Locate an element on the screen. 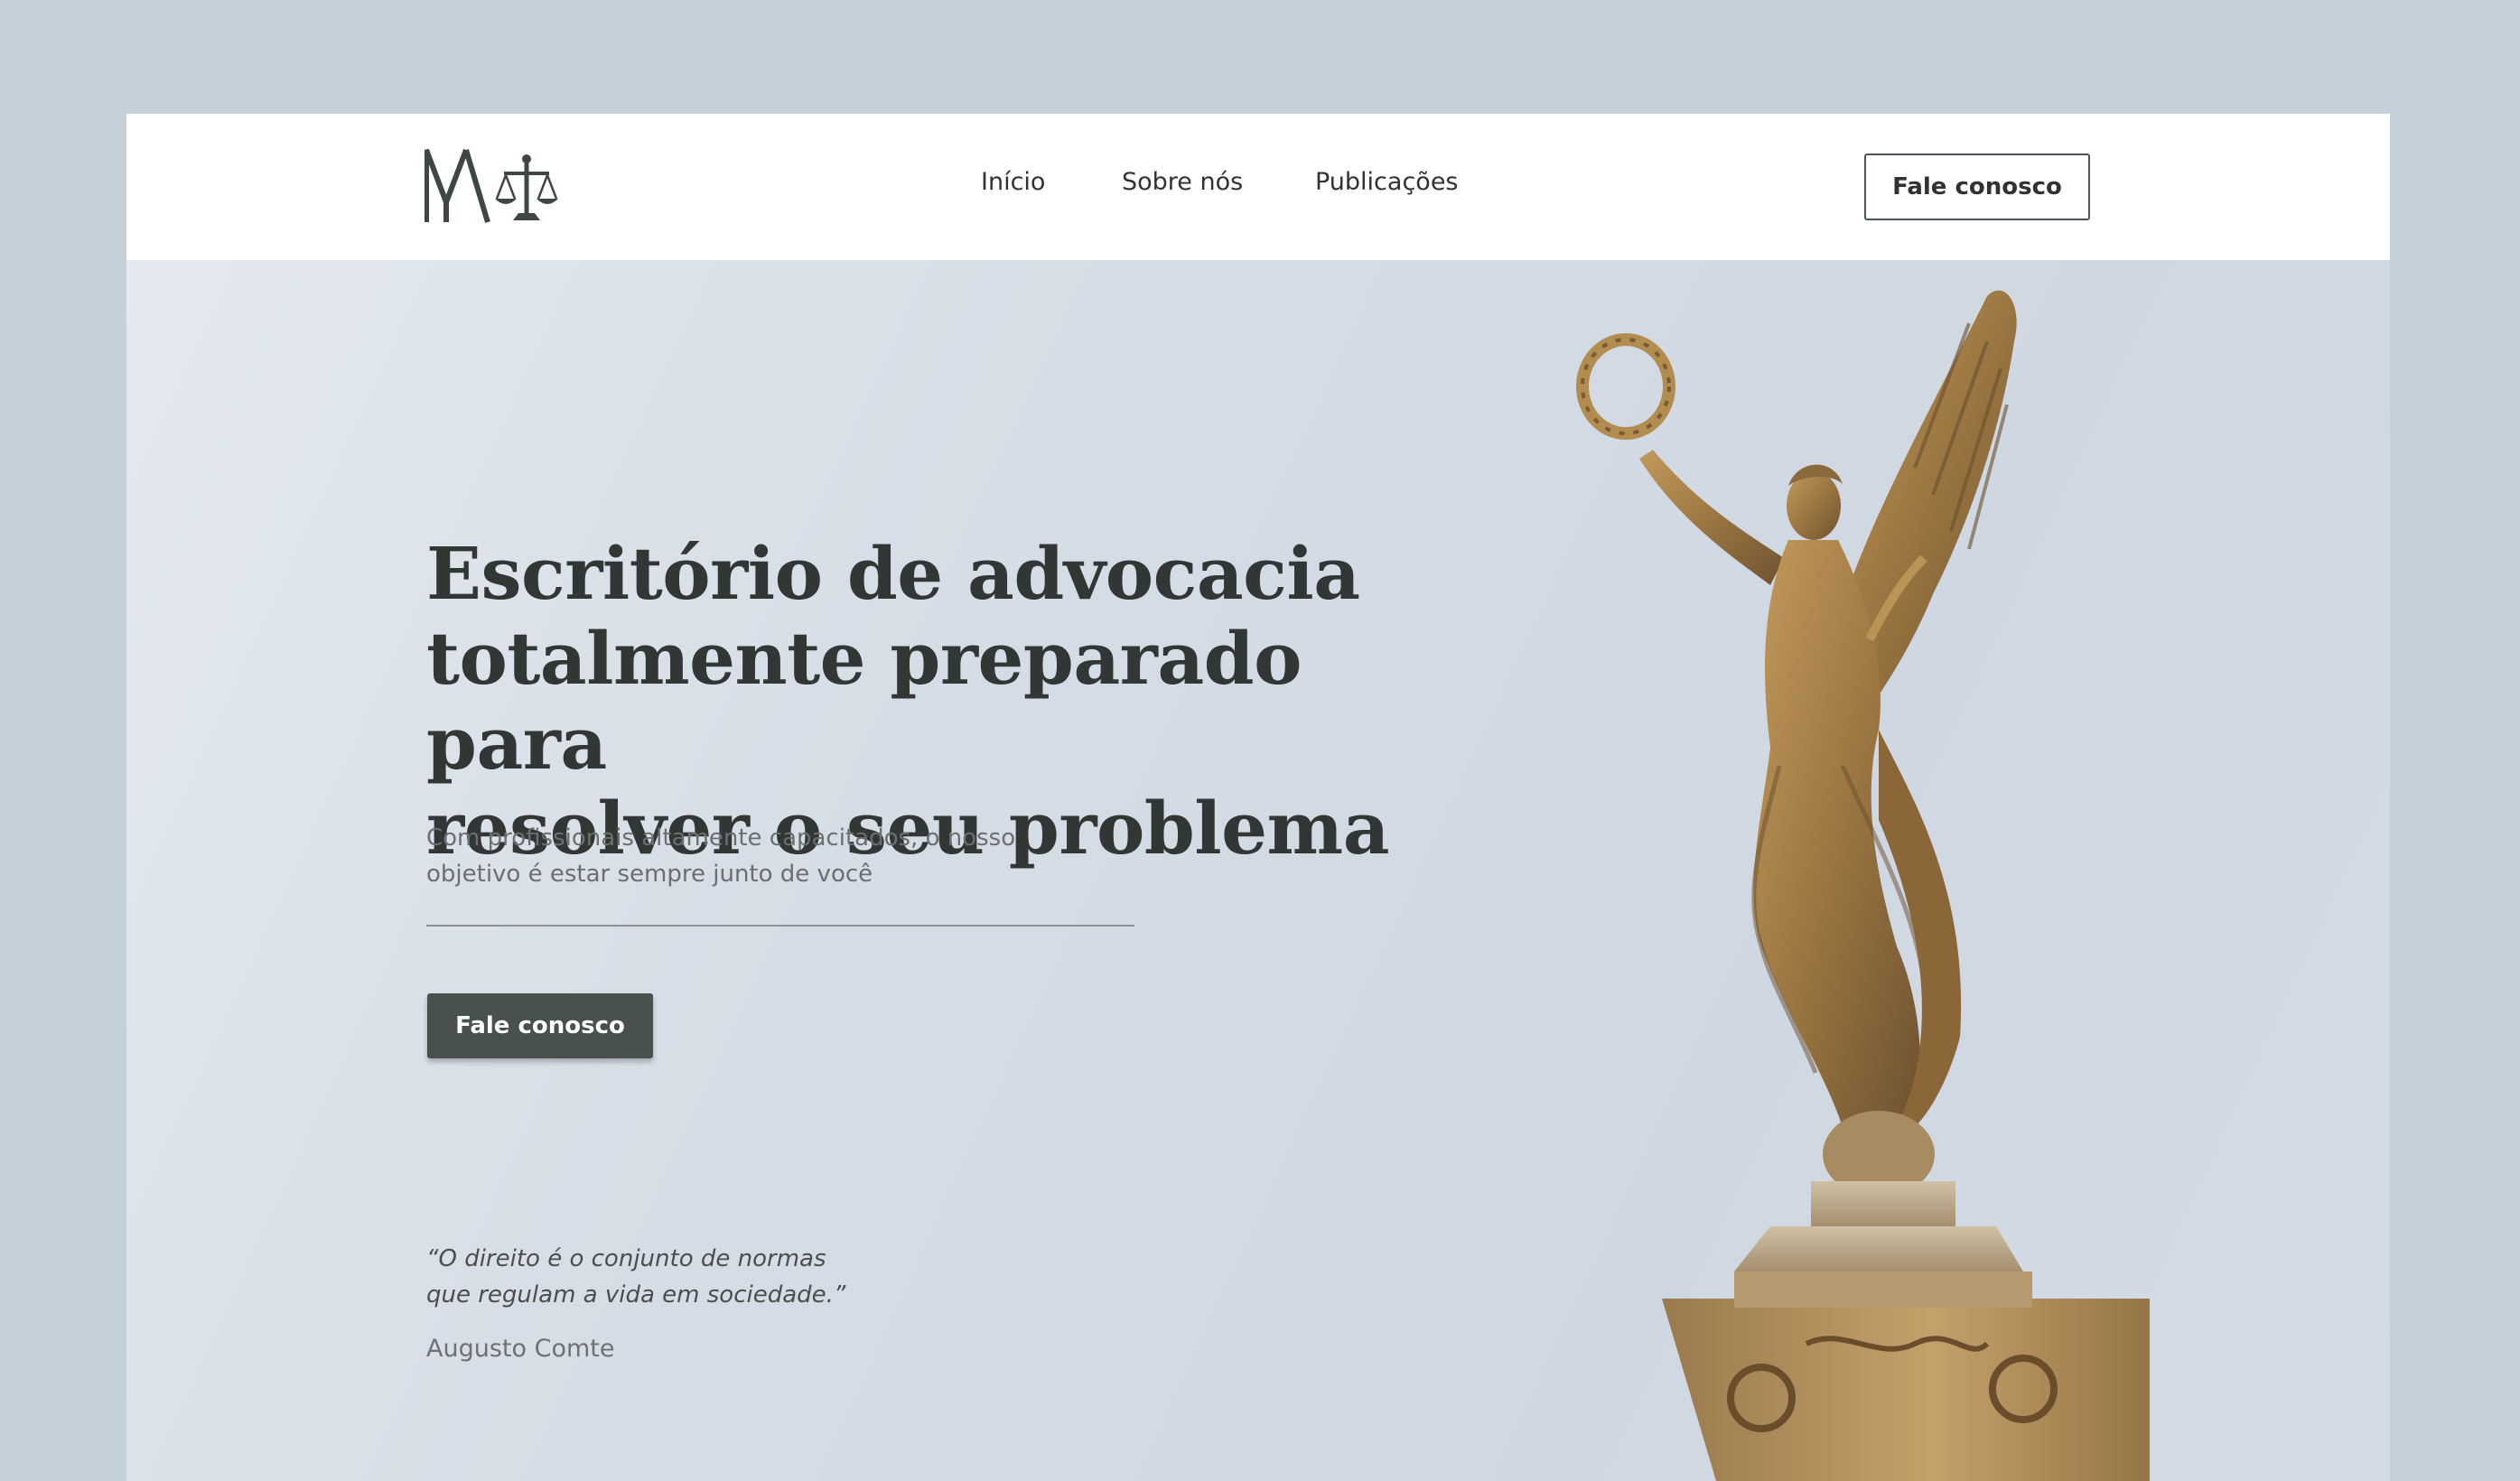 The width and height of the screenshot is (2520, 1481). quote-author: Augusto Comte is located at coordinates (521, 1349).